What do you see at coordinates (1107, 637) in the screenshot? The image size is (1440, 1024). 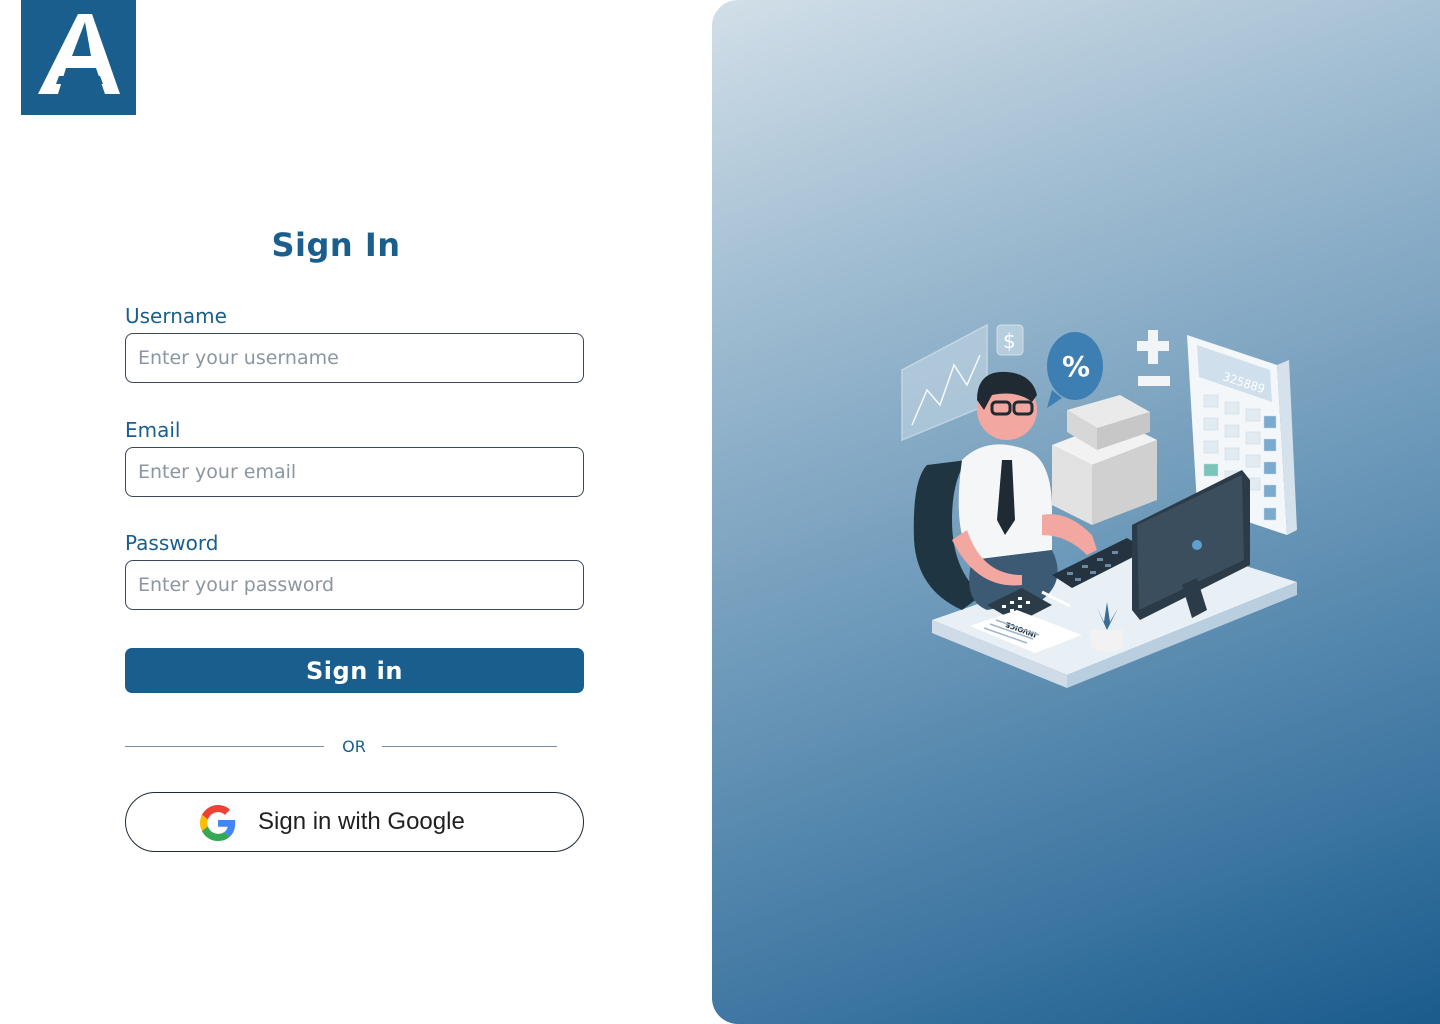 I see `plant-pot` at bounding box center [1107, 637].